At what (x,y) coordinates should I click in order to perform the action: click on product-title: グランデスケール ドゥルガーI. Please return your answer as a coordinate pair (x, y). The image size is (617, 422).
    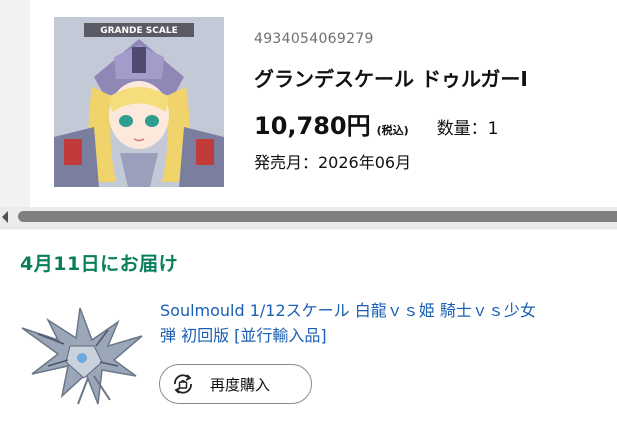
    Looking at the image, I should click on (391, 77).